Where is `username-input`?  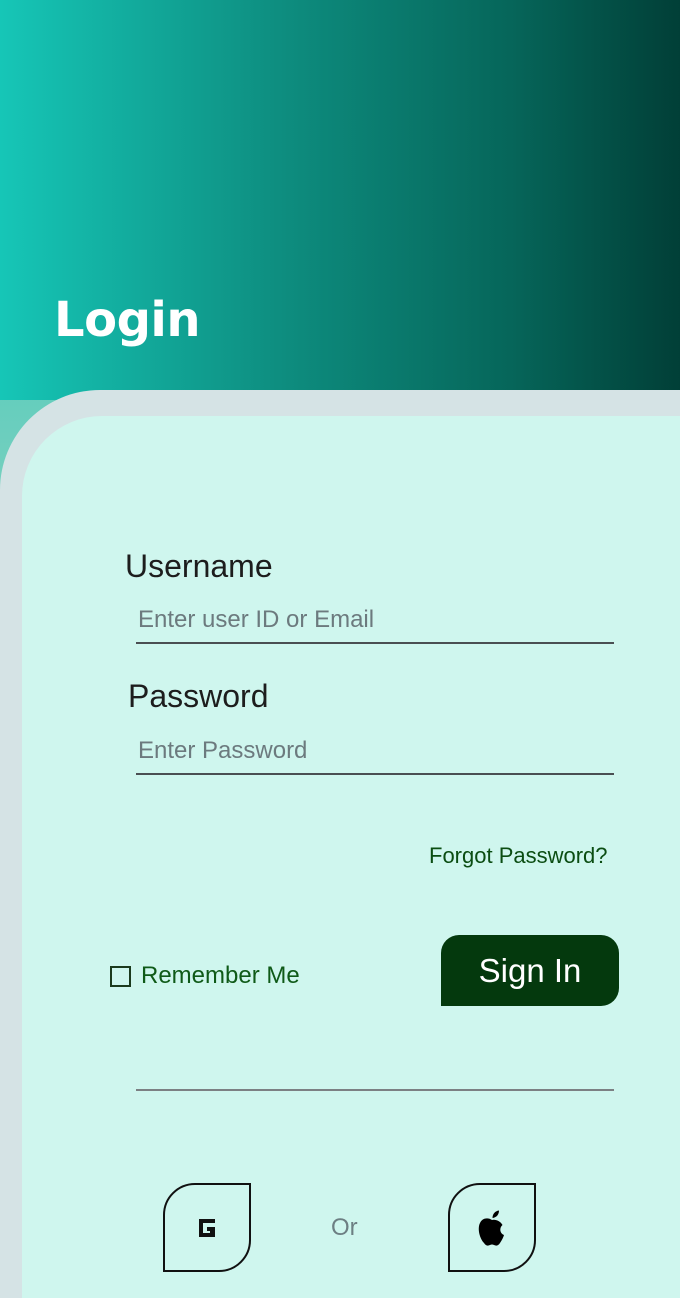
username-input is located at coordinates (375, 621).